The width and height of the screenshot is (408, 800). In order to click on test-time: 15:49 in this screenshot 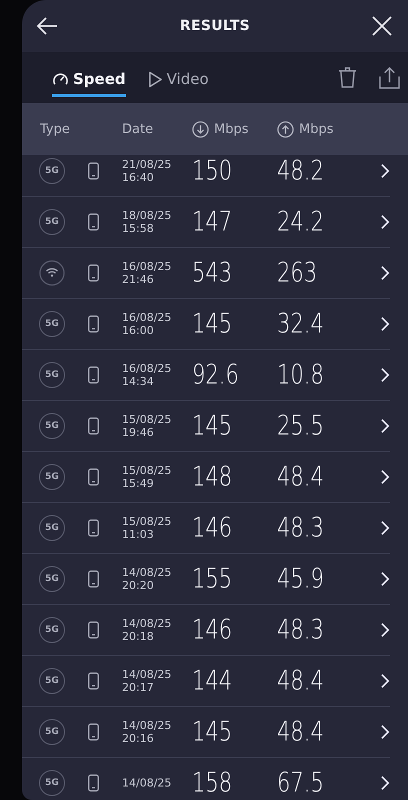, I will do `click(138, 483)`.